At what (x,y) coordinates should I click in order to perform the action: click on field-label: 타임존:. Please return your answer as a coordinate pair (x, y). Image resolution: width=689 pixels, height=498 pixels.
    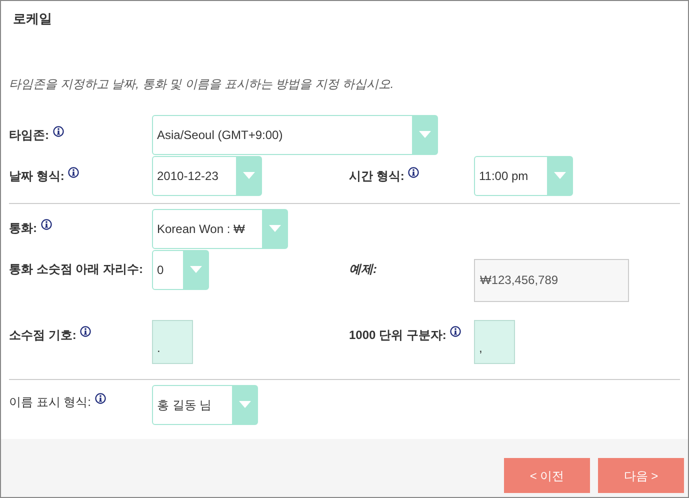
    Looking at the image, I should click on (29, 135).